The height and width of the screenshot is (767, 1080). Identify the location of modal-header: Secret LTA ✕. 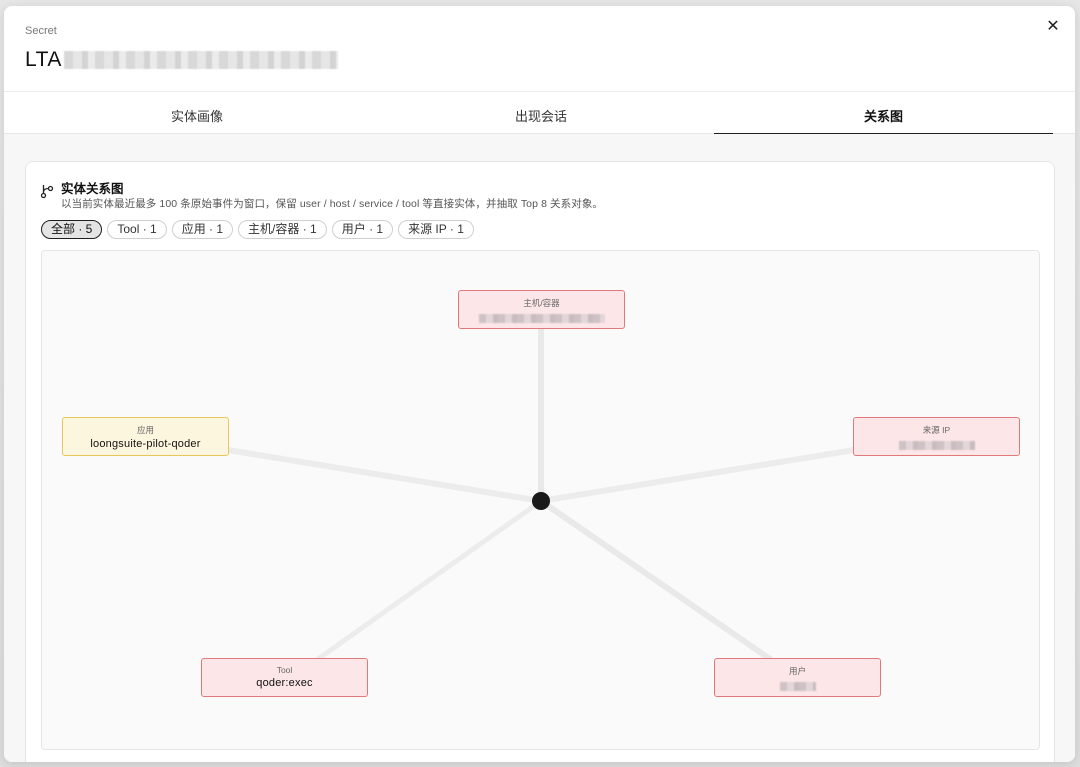
(539, 49).